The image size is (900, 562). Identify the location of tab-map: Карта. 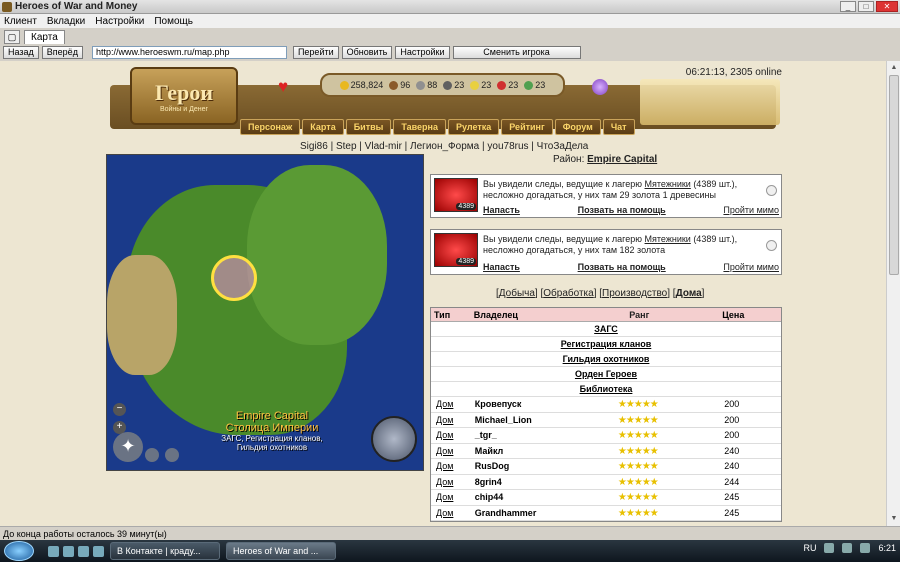
(44, 37).